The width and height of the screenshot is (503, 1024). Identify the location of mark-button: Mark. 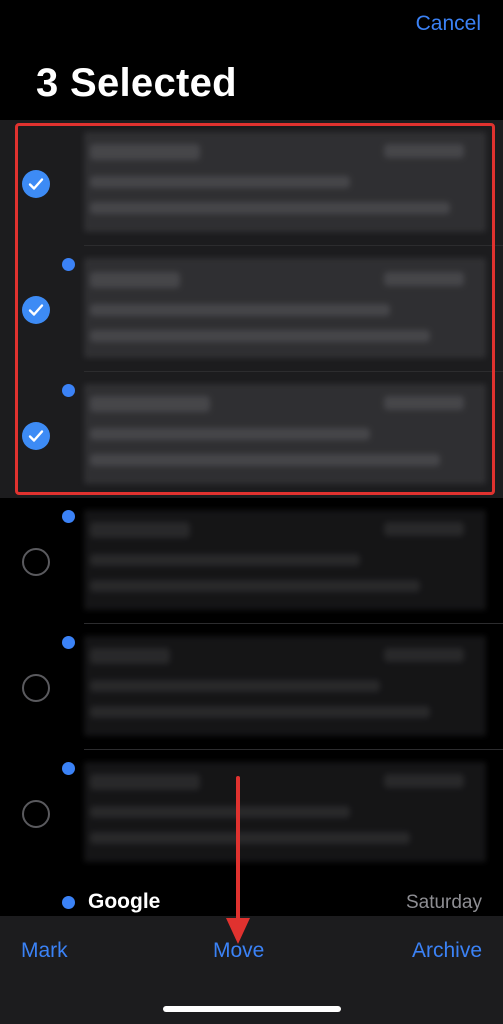
(44, 951).